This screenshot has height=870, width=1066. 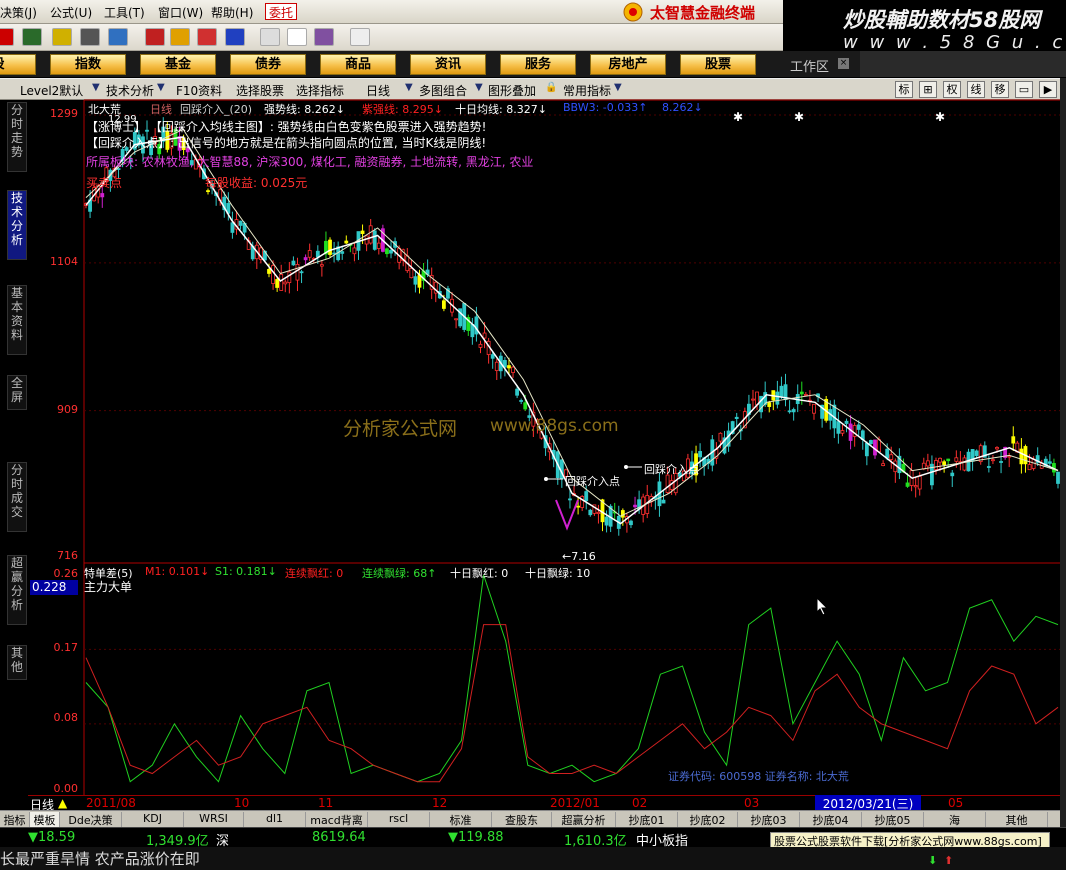 What do you see at coordinates (554, 426) in the screenshot?
I see `center-watermark-url: www.88gs.com` at bounding box center [554, 426].